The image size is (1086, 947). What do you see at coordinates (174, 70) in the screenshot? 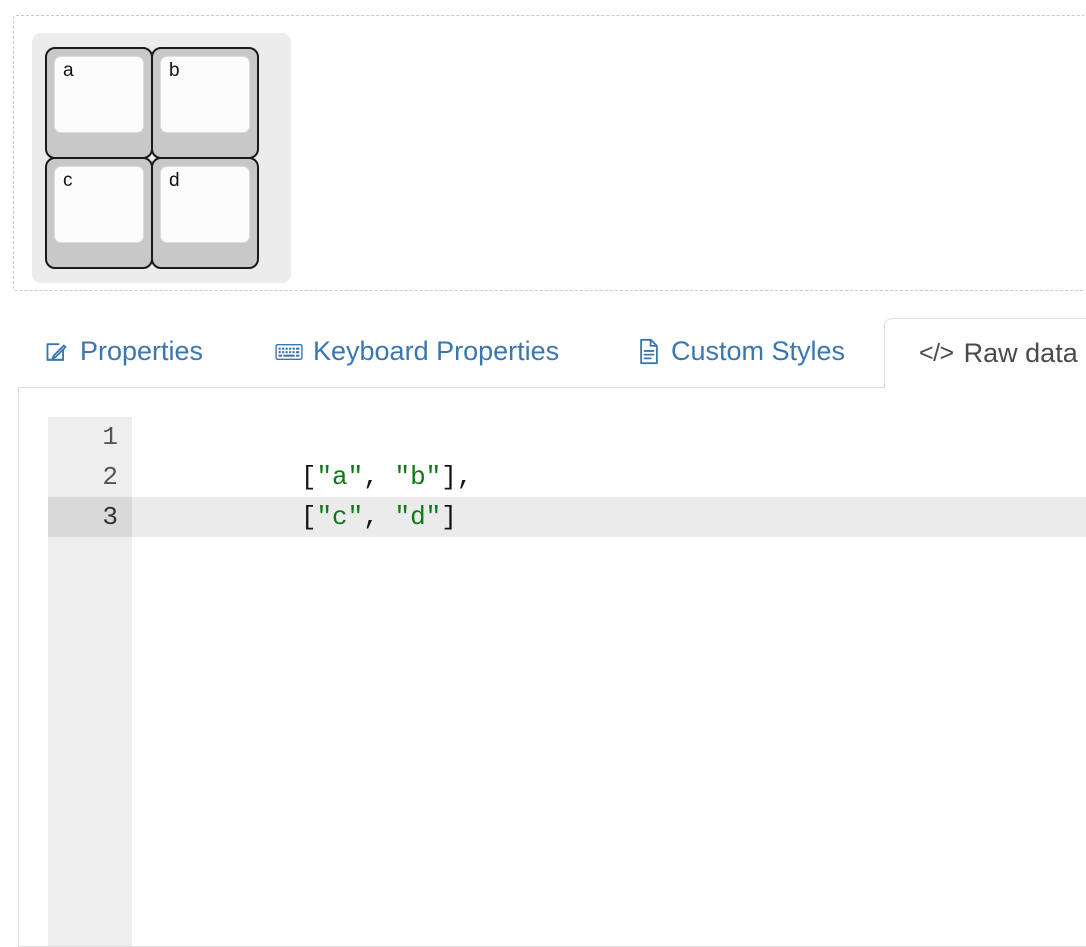
I see `key-label: b` at bounding box center [174, 70].